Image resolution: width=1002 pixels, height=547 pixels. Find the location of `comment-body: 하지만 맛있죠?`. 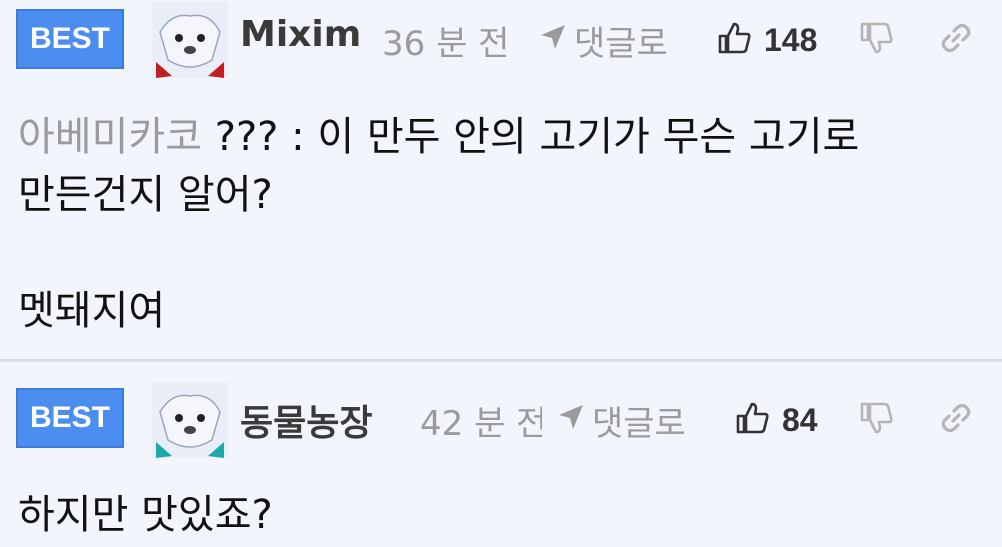

comment-body: 하지만 맛있죠? is located at coordinates (145, 515).